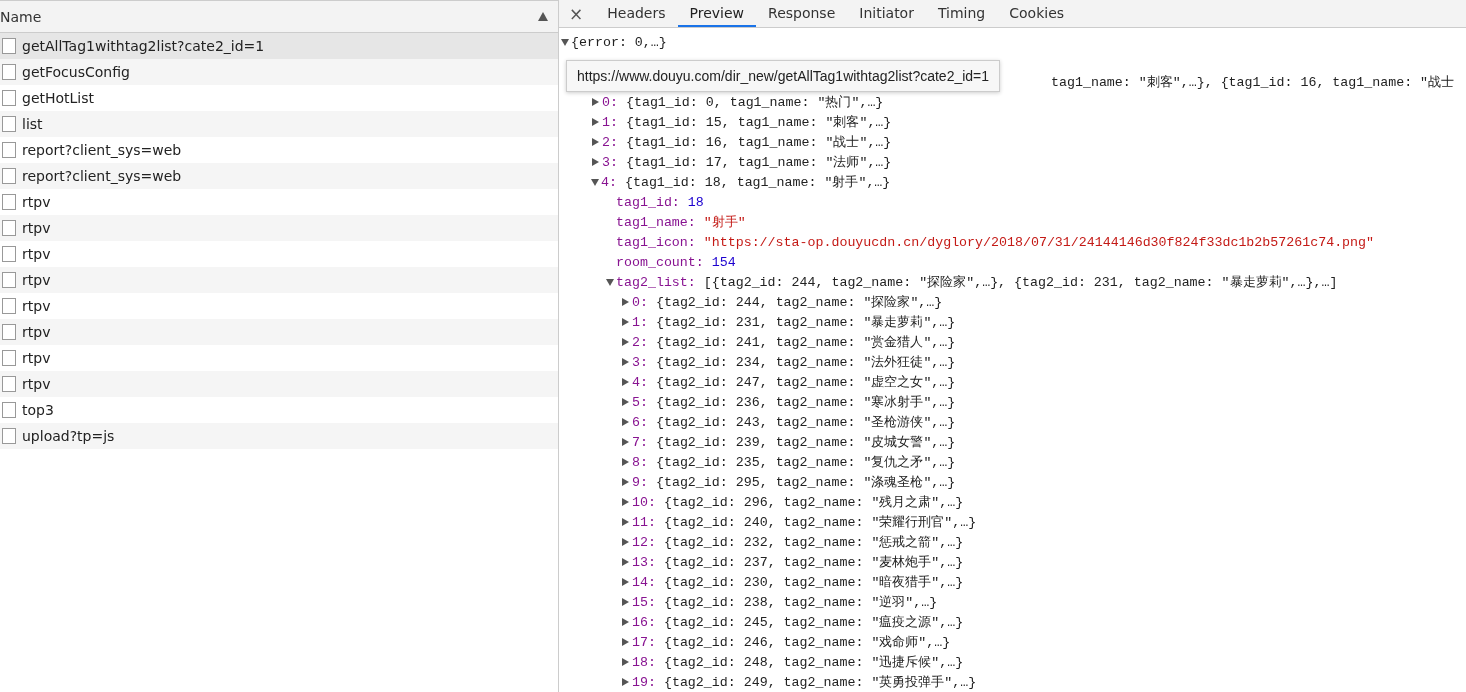 The height and width of the screenshot is (692, 1466). I want to click on request-row: getFocusConfig, so click(279, 72).